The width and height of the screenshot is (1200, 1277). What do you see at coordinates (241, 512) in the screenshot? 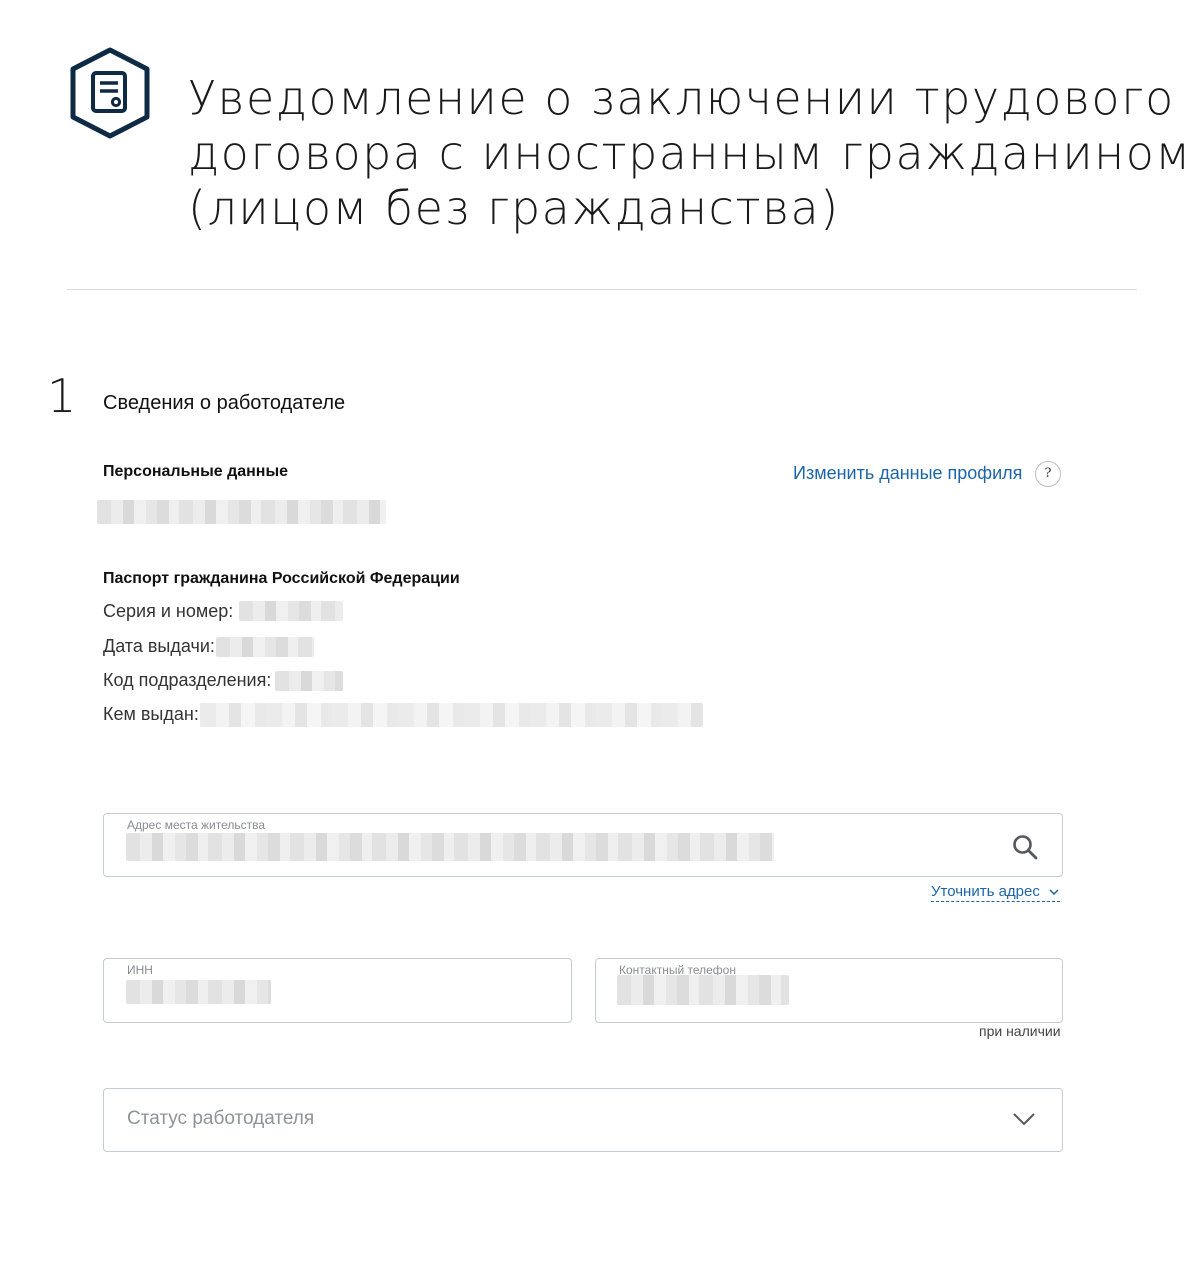
I see `redacted-full-name` at bounding box center [241, 512].